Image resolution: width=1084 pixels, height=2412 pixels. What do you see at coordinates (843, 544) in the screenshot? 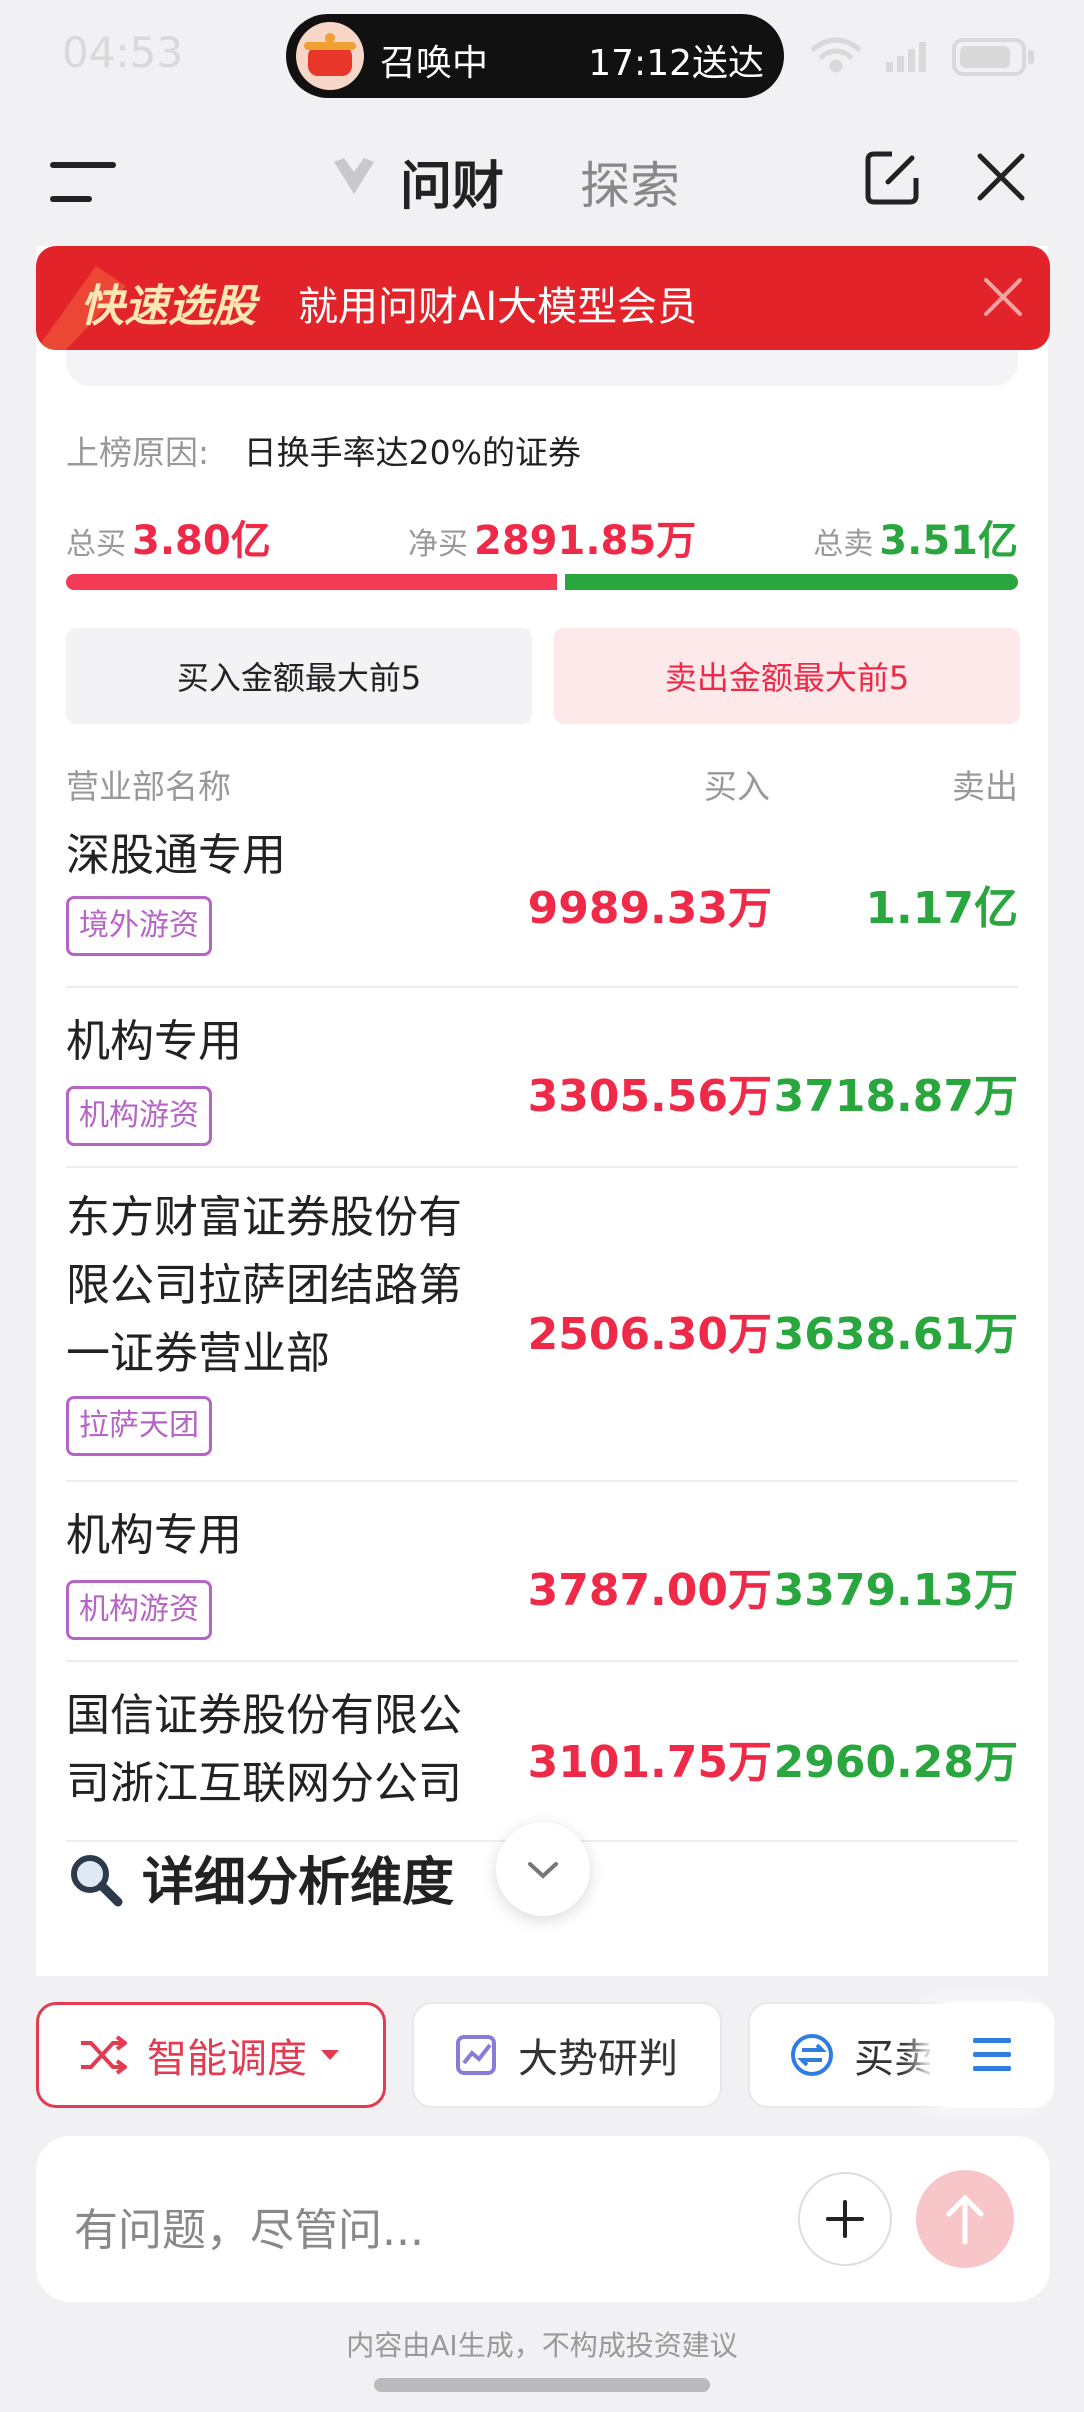
I see `total-sell-label: 总卖` at bounding box center [843, 544].